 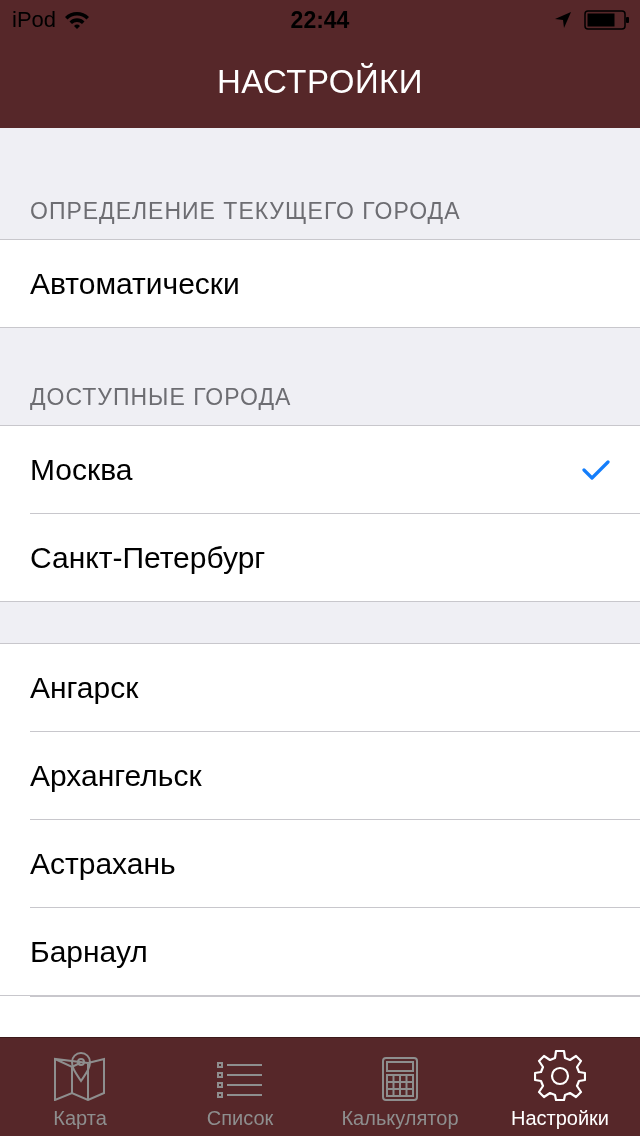 I want to click on calculator-icon, so click(x=400, y=1079).